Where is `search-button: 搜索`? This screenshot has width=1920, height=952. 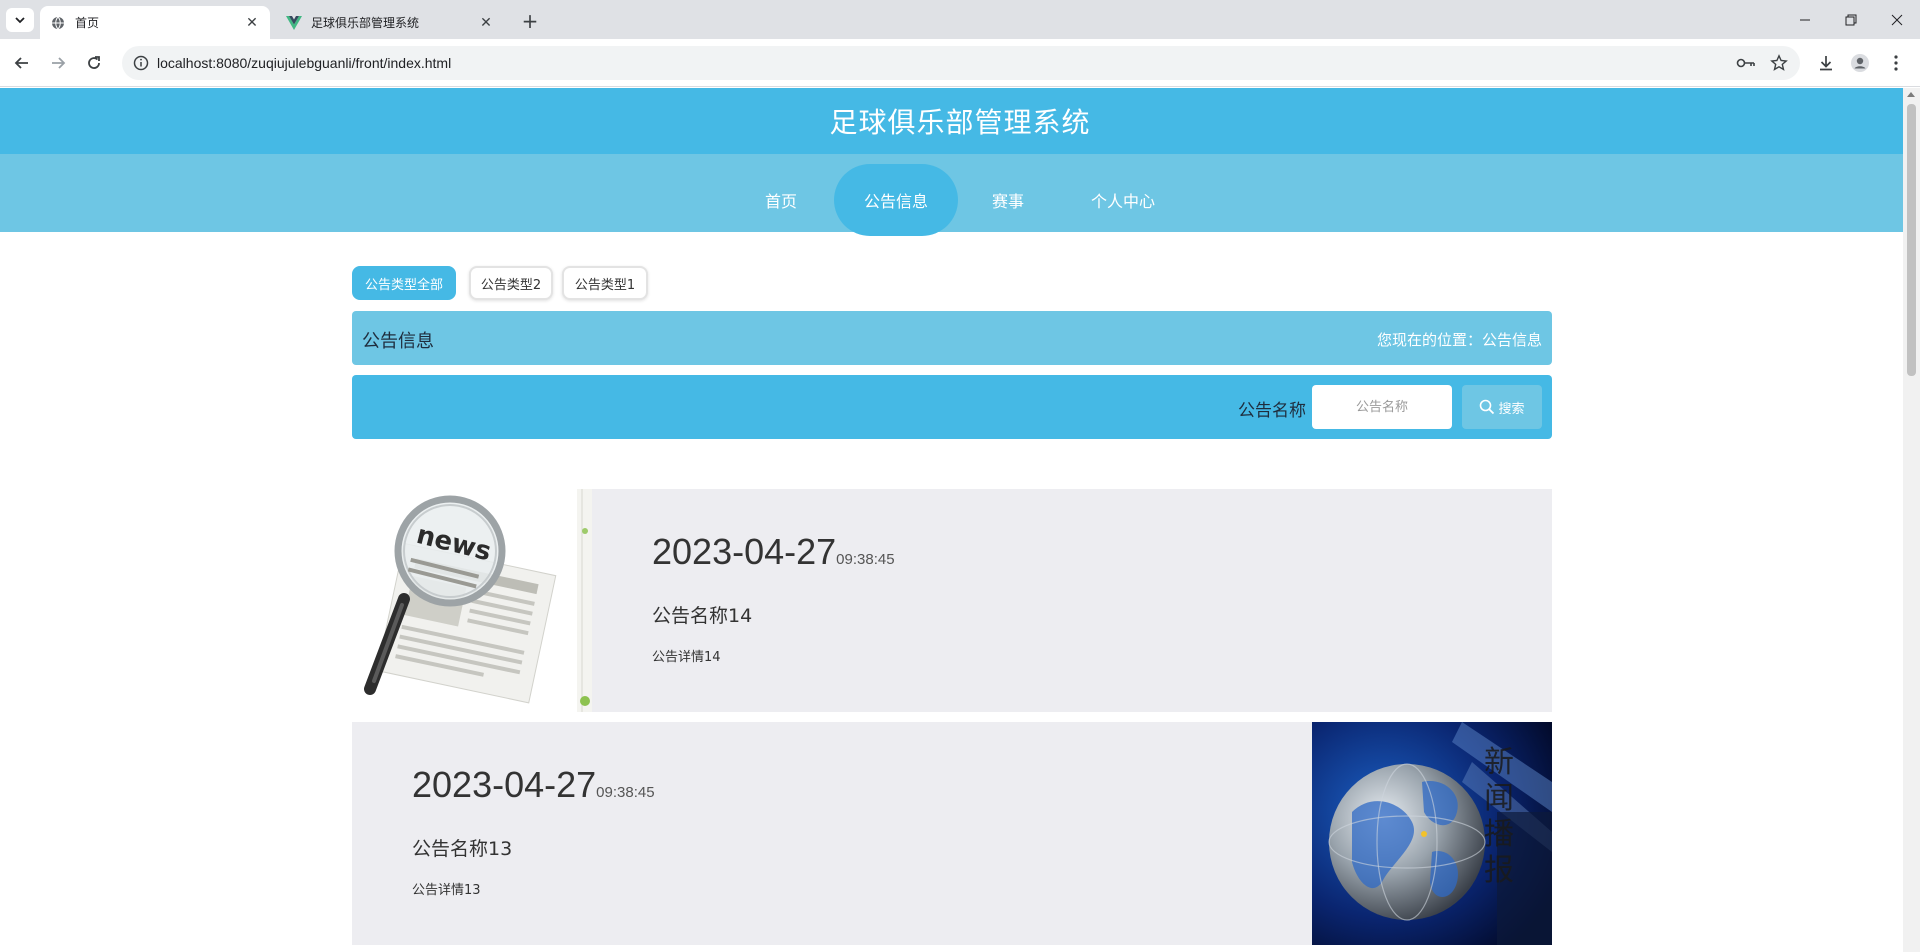
search-button: 搜索 is located at coordinates (1502, 407).